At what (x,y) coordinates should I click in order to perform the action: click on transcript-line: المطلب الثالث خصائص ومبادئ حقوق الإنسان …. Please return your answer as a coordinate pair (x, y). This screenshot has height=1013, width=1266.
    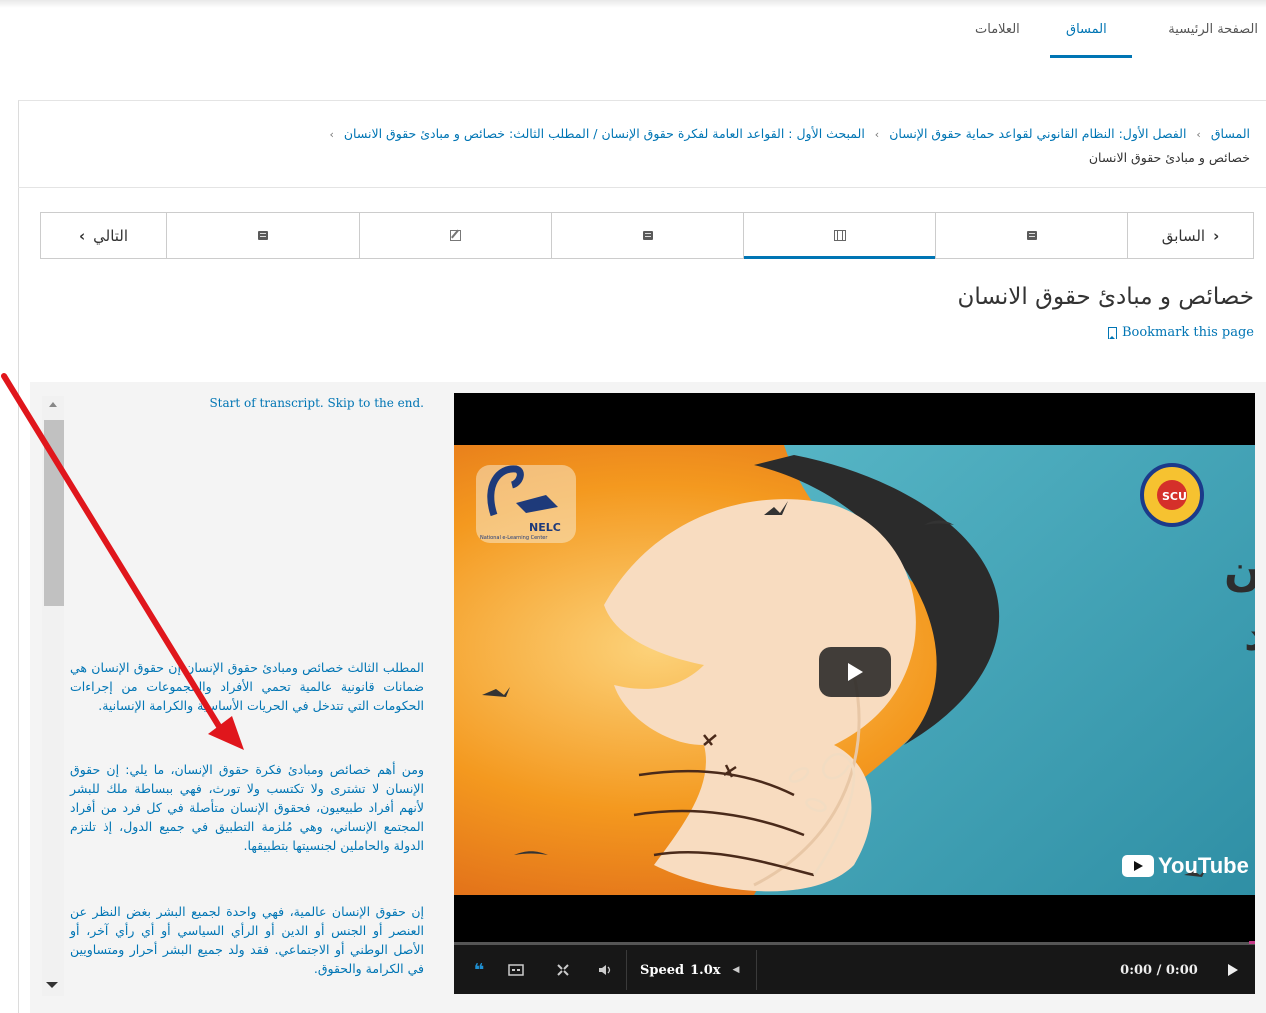
    Looking at the image, I should click on (247, 686).